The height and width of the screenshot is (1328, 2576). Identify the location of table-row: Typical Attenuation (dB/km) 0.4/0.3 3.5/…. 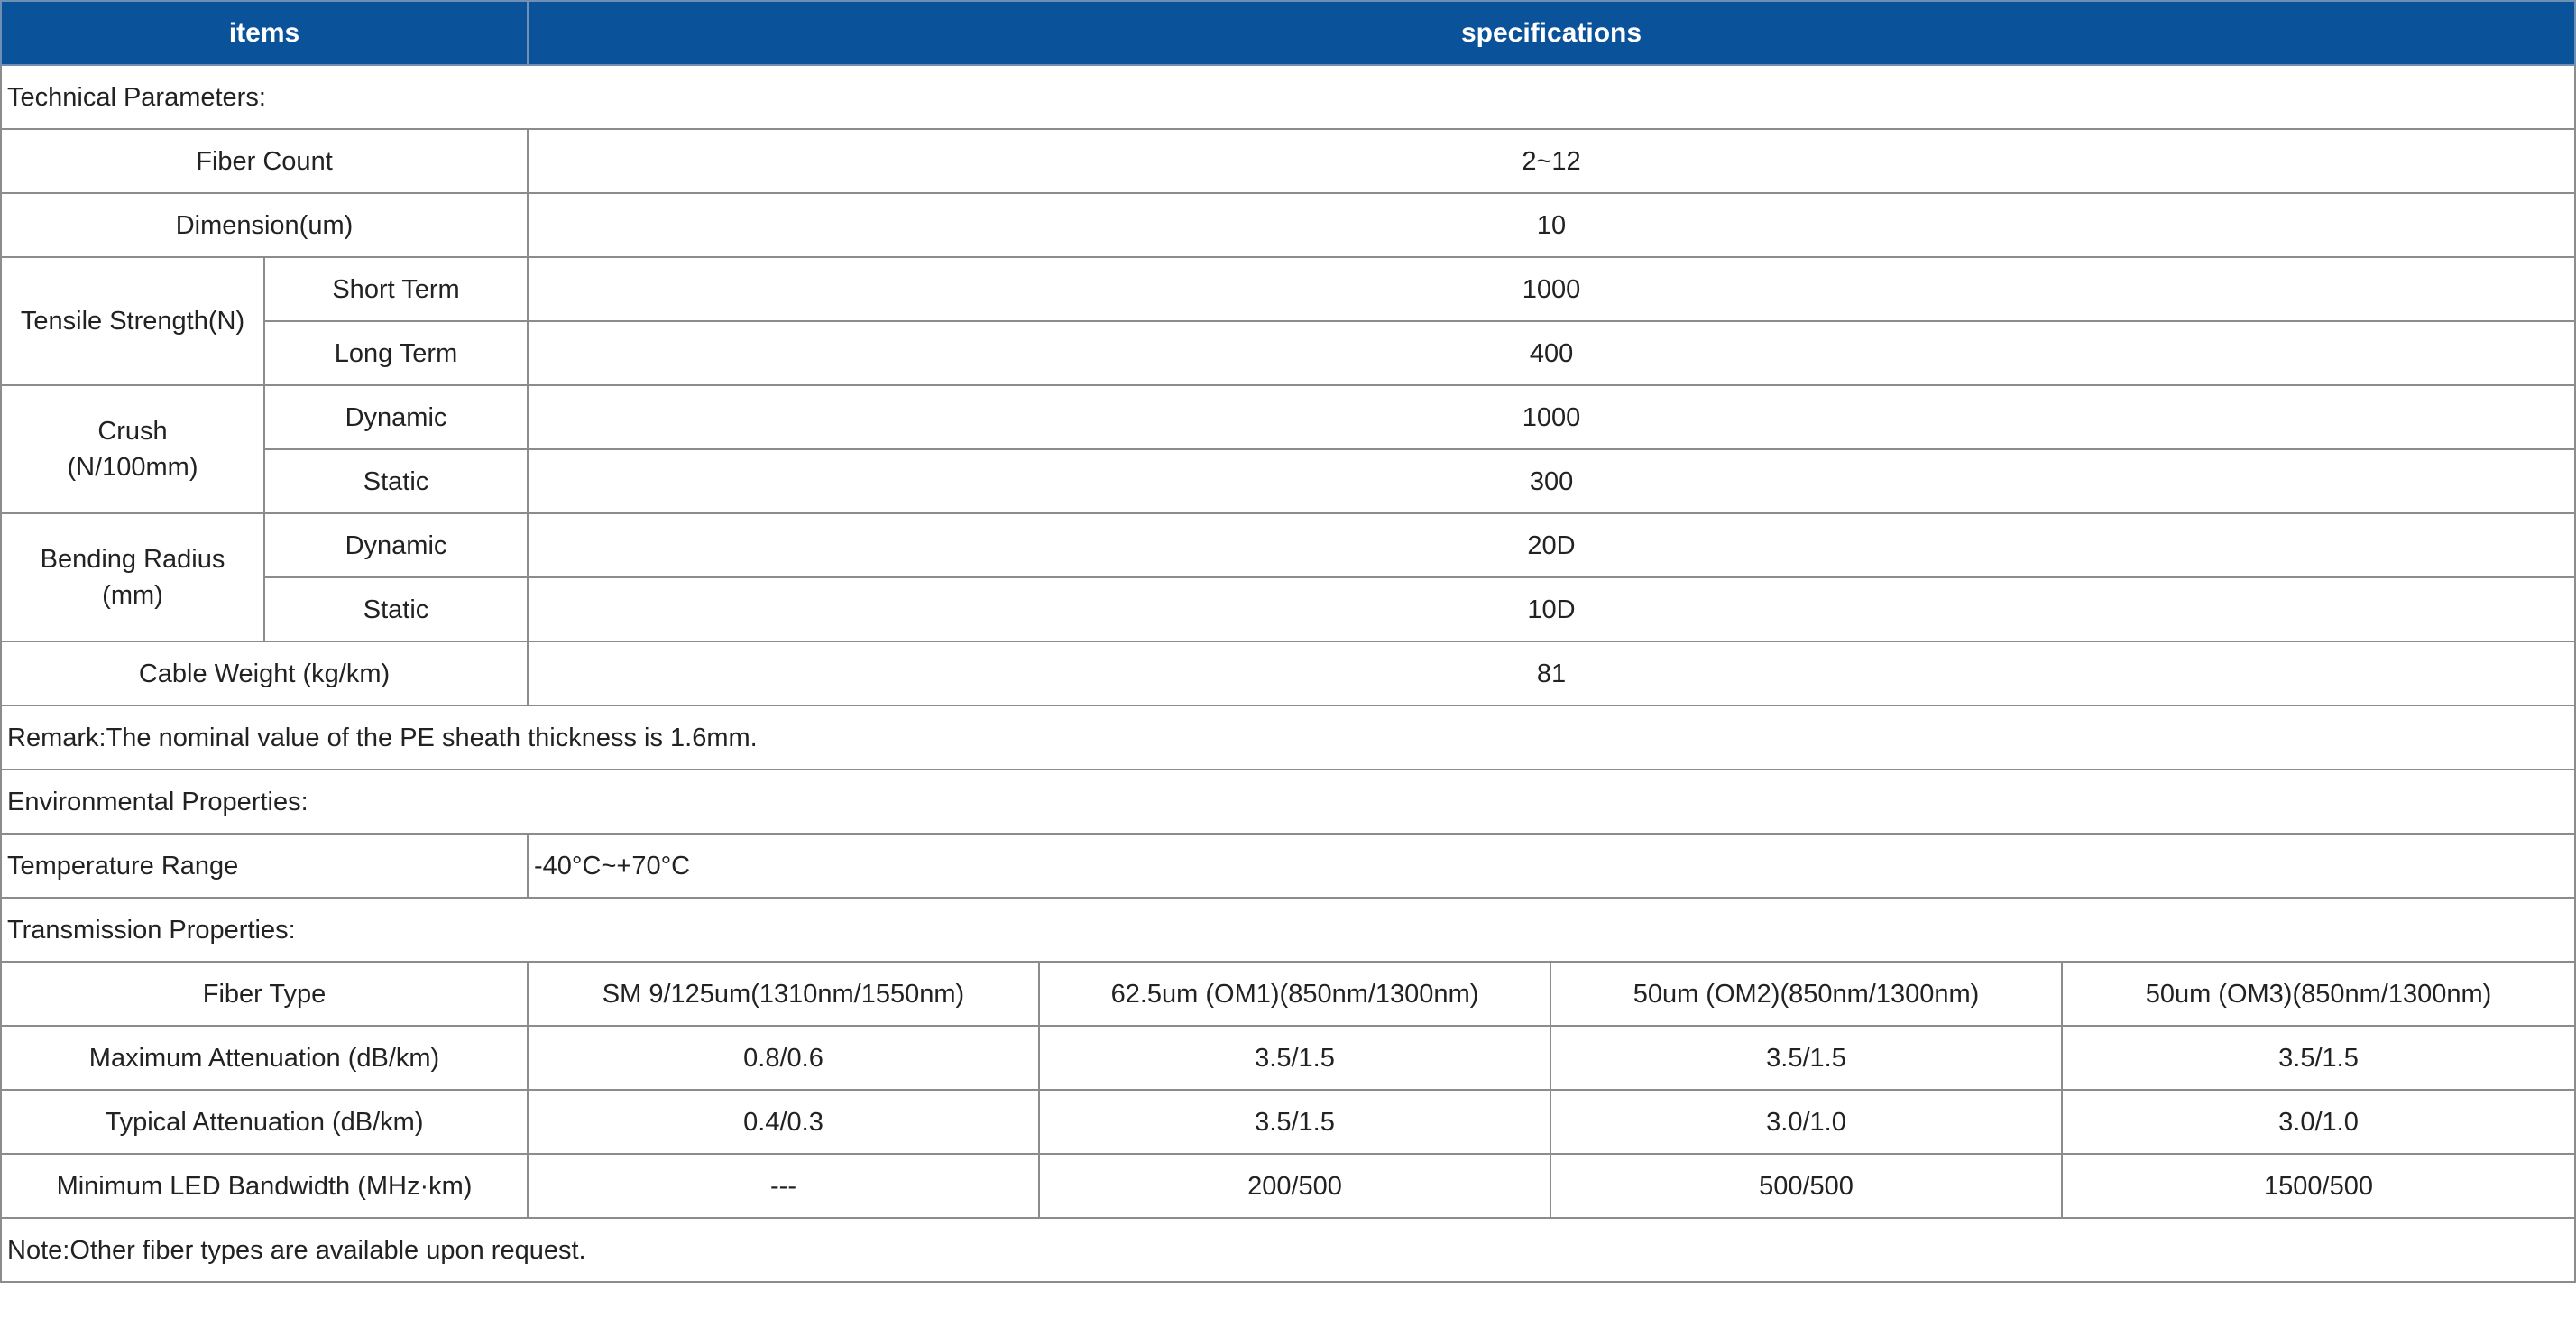
(1288, 1122).